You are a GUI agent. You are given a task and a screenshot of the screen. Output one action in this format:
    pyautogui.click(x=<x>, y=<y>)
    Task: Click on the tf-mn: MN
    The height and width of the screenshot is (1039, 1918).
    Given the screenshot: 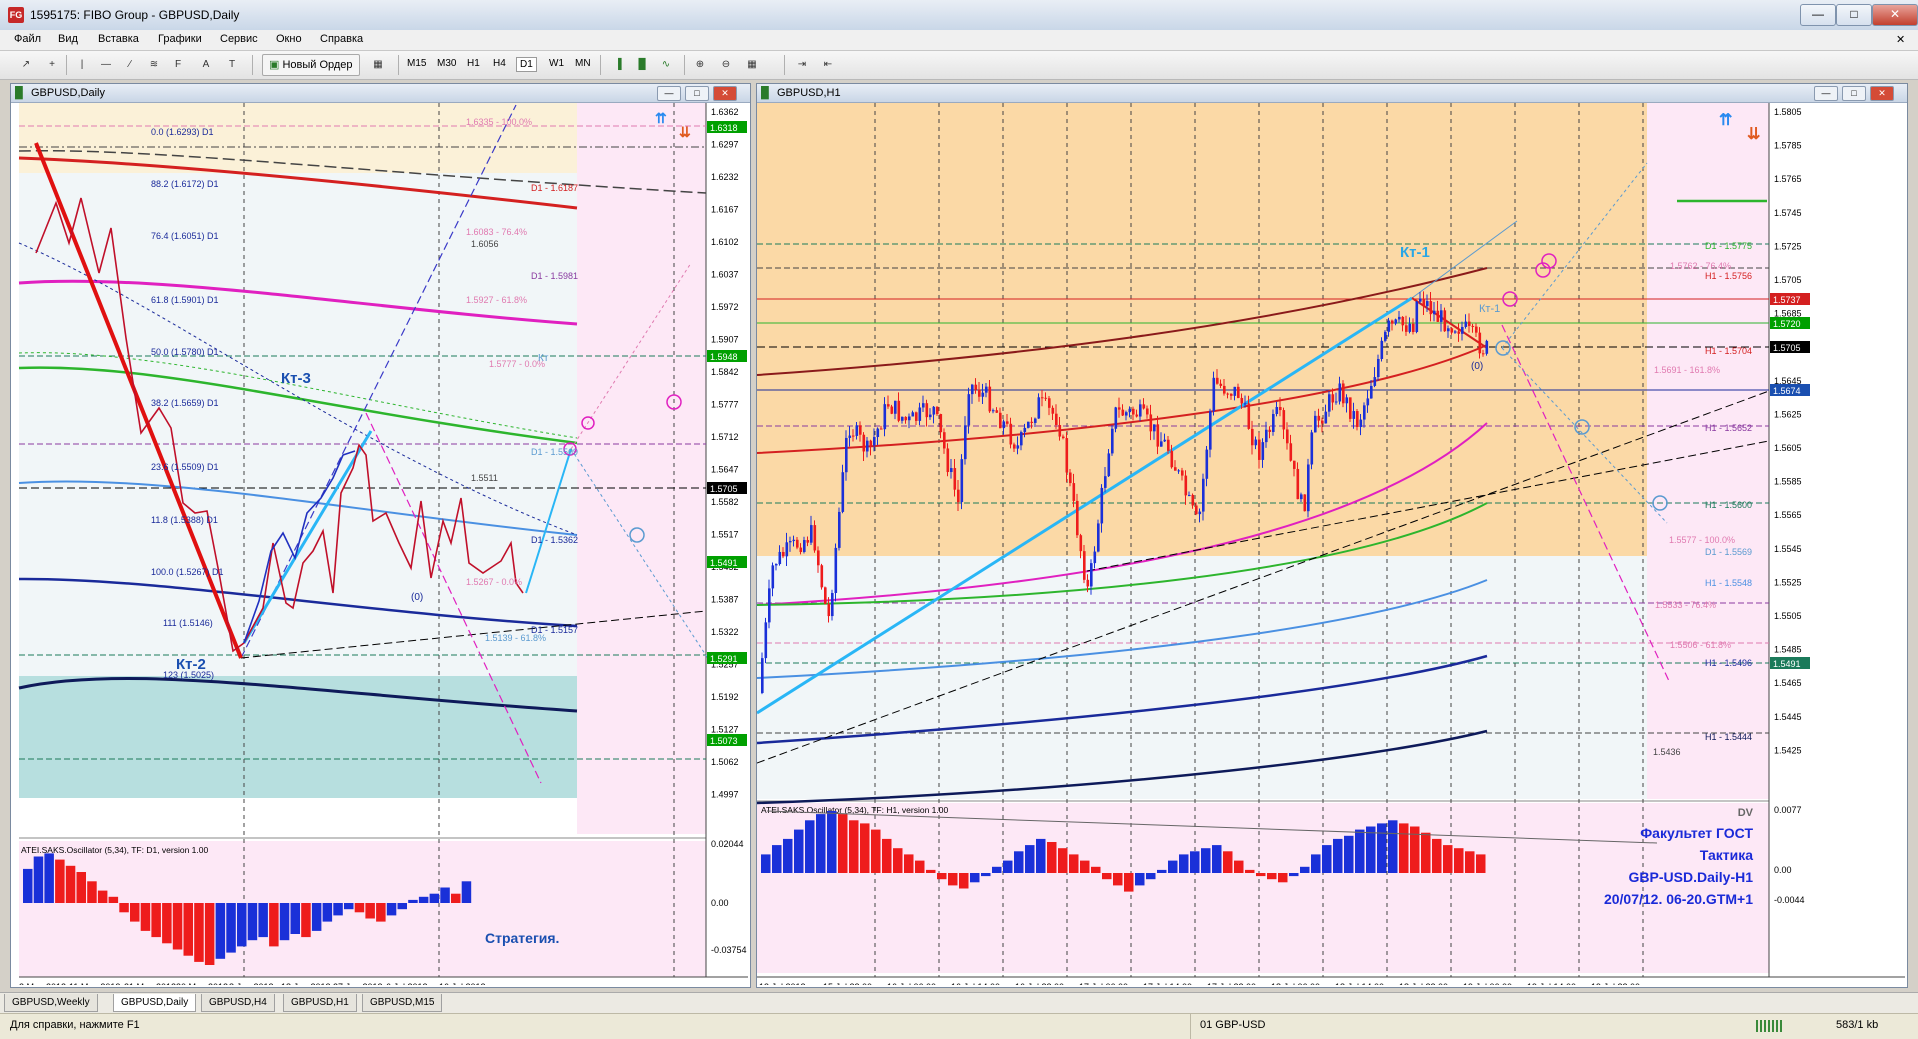 What is the action you would take?
    pyautogui.click(x=583, y=63)
    